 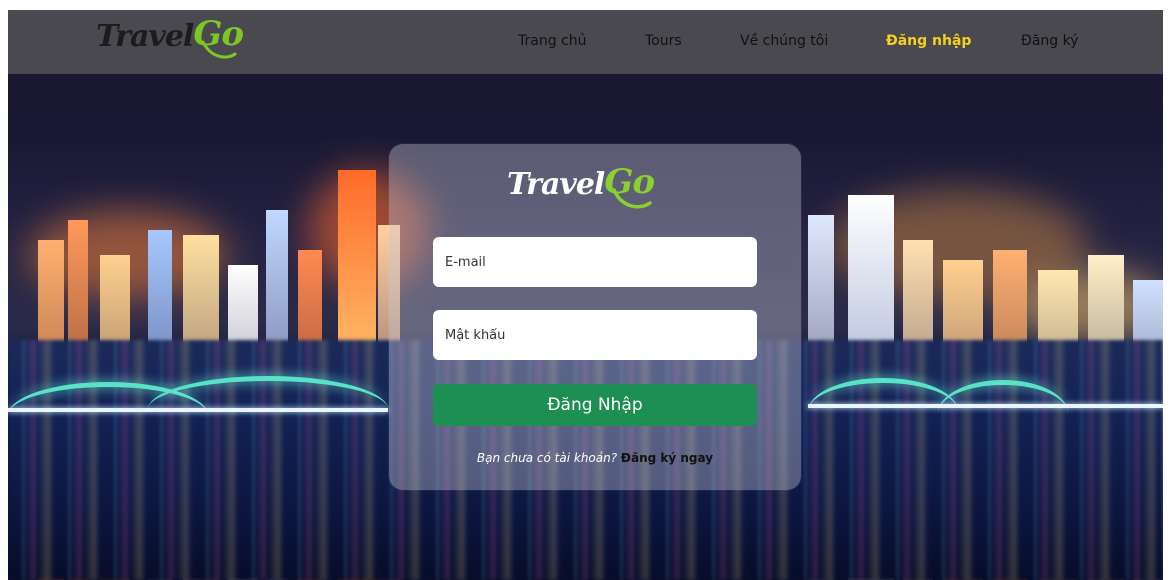 I want to click on login-card-logo-travel: Travel, so click(x=556, y=184).